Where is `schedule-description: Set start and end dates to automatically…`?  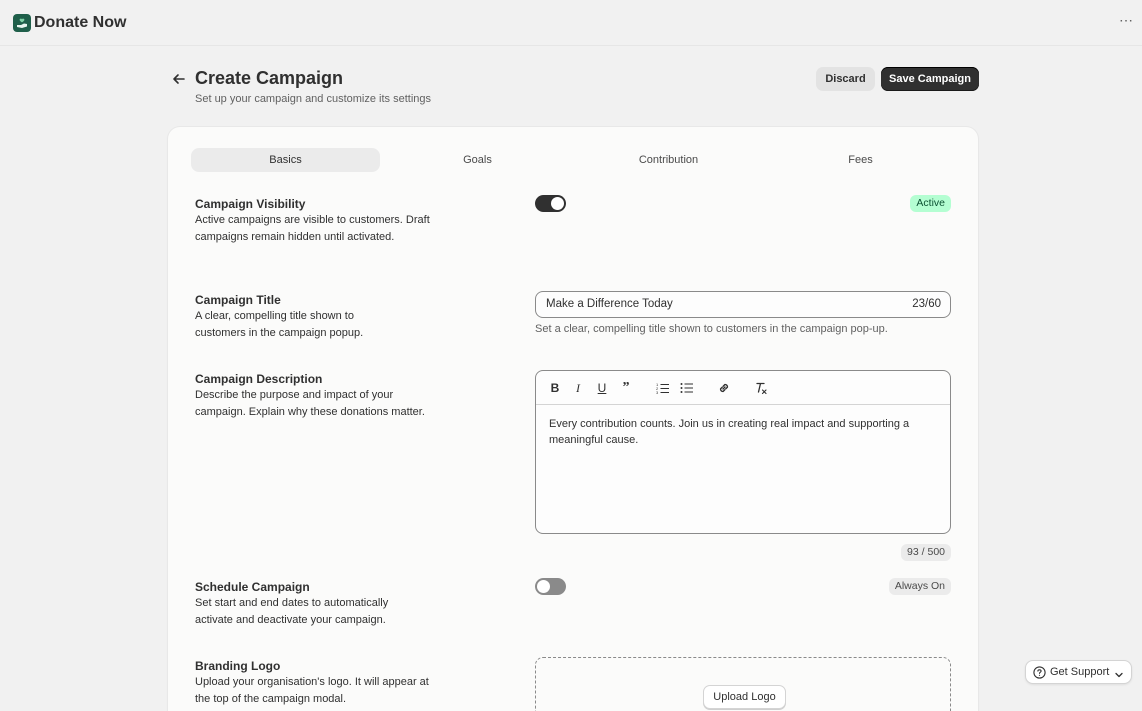 schedule-description: Set start and end dates to automatically… is located at coordinates (292, 611).